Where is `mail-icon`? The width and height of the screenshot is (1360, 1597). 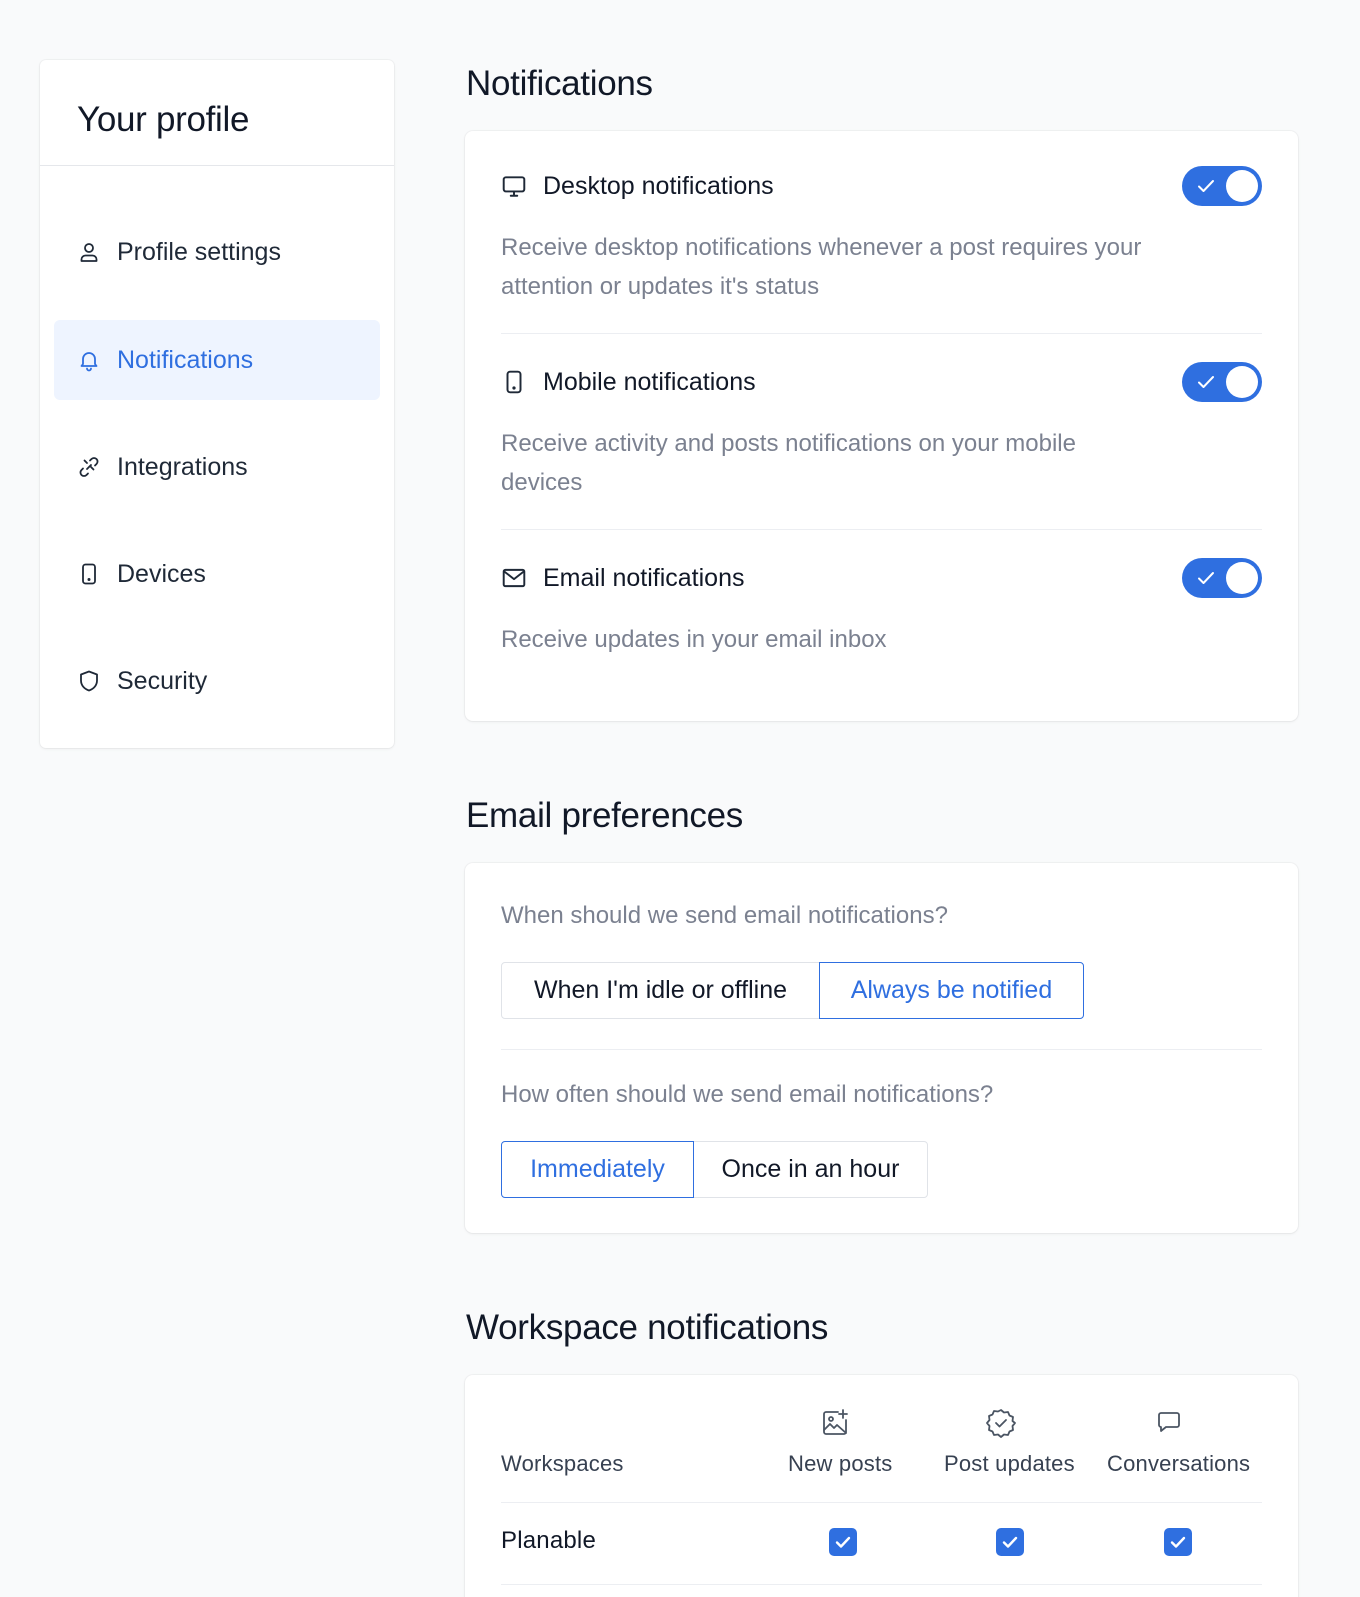
mail-icon is located at coordinates (514, 578).